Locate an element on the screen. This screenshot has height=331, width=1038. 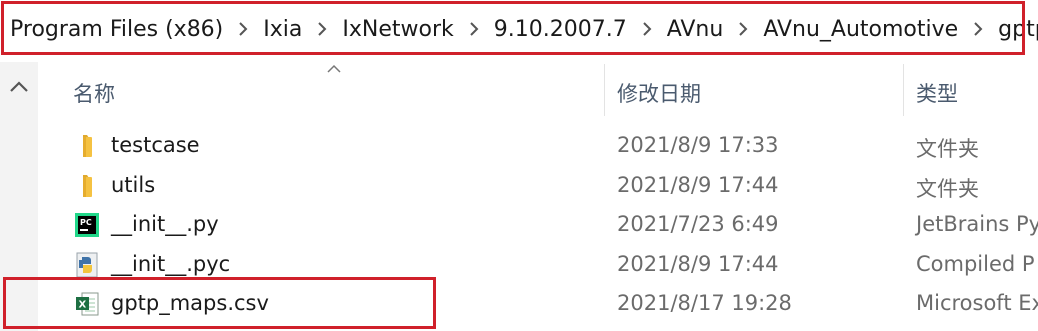
svg-text: PC is located at coordinates (86, 222).